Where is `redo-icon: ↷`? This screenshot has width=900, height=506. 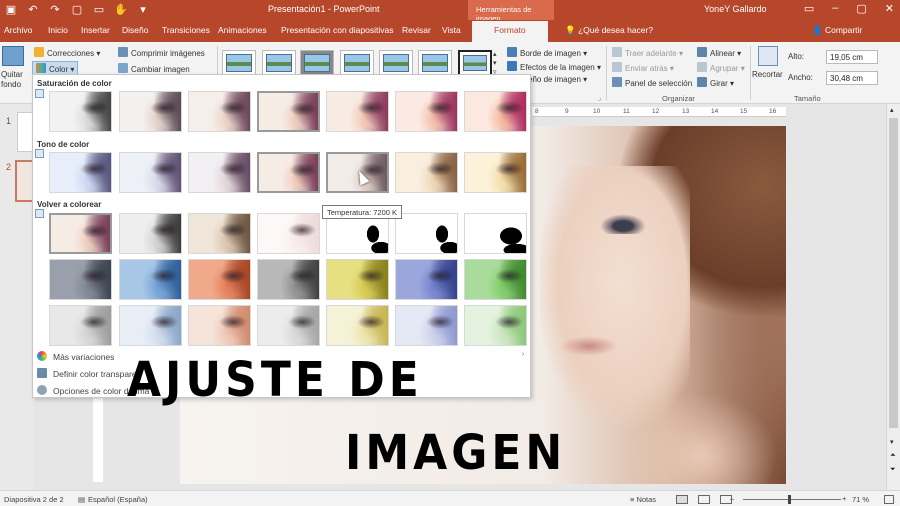 redo-icon: ↷ is located at coordinates (55, 10).